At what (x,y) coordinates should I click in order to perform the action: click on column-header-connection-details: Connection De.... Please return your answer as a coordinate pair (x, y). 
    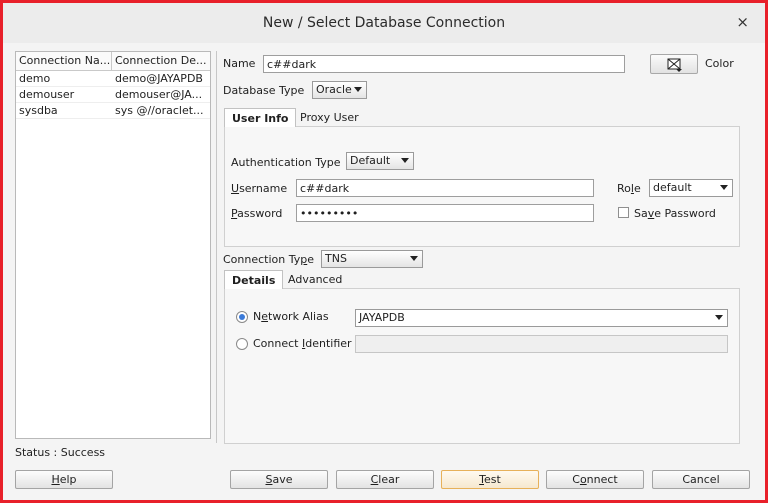
    Looking at the image, I should click on (160, 61).